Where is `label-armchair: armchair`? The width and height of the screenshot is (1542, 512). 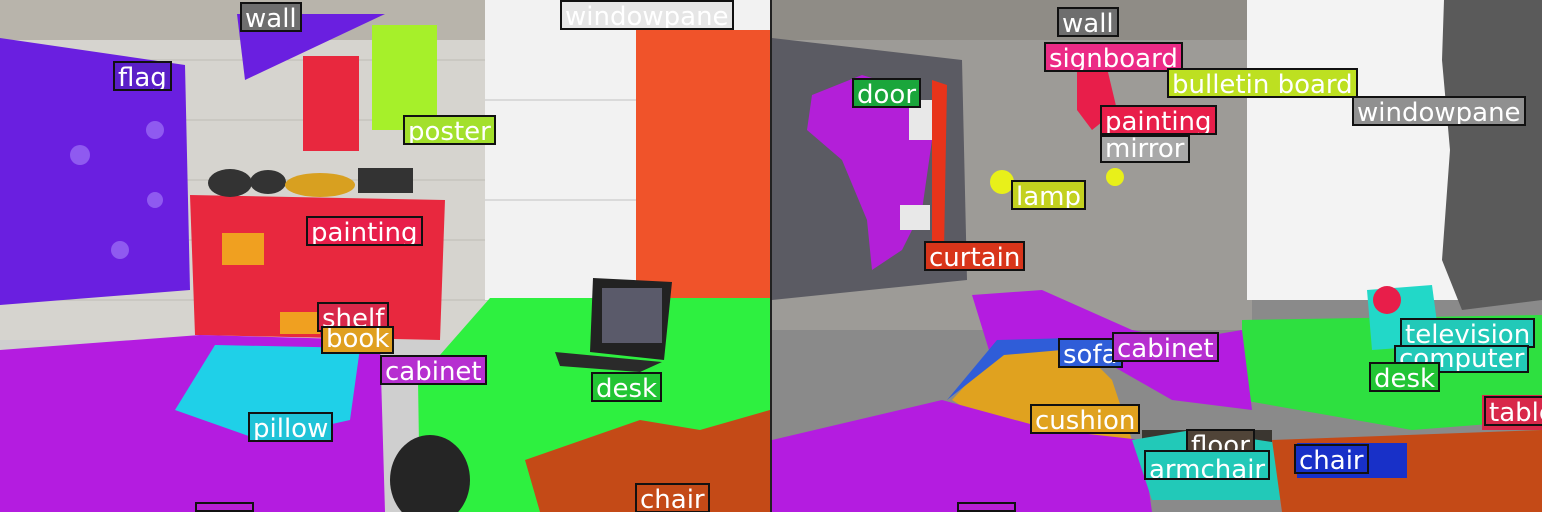
label-armchair: armchair is located at coordinates (1207, 465).